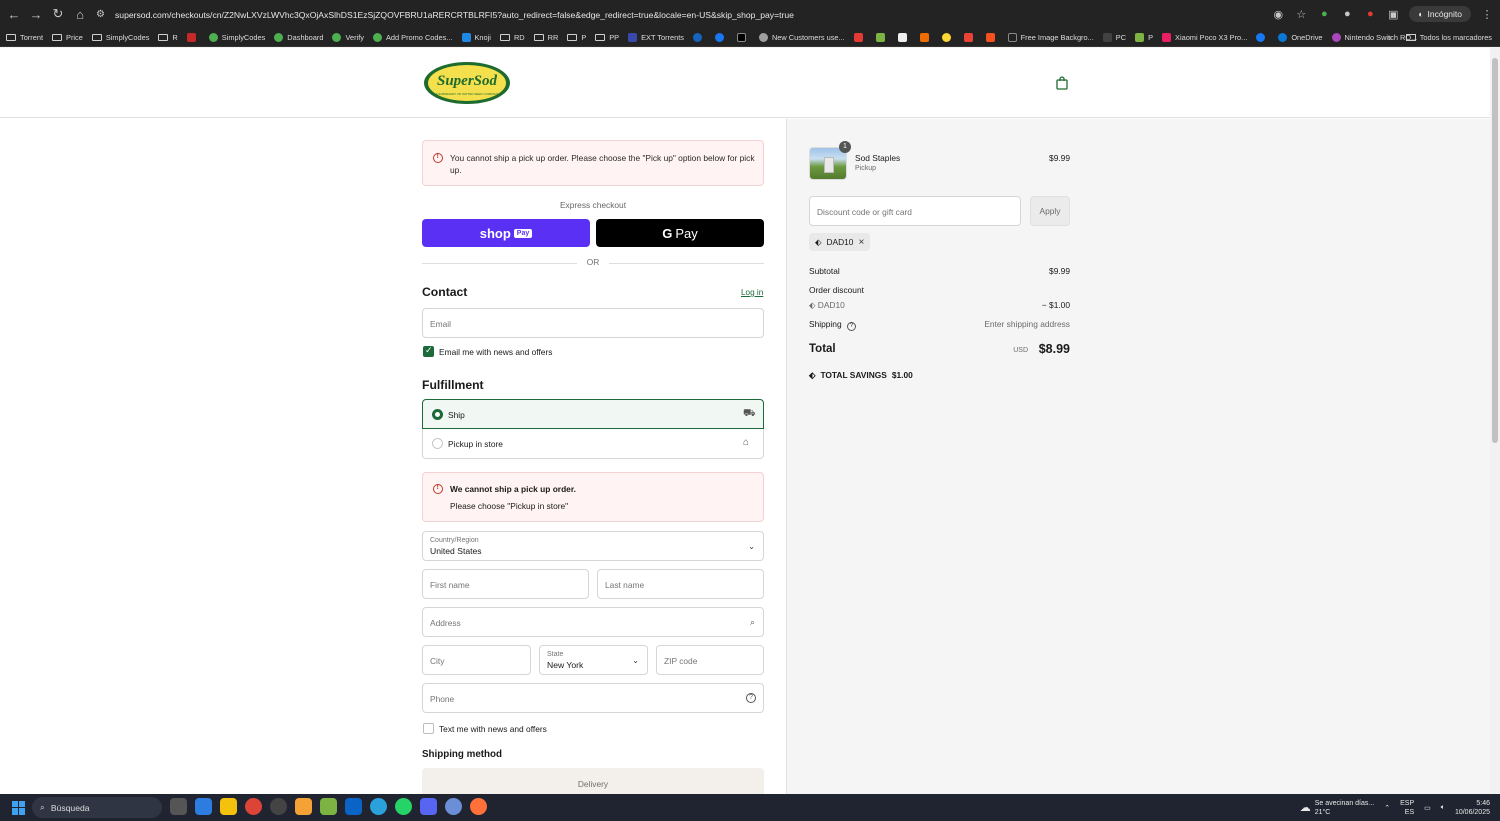  What do you see at coordinates (512, 37) in the screenshot?
I see `bookmark-item: RD` at bounding box center [512, 37].